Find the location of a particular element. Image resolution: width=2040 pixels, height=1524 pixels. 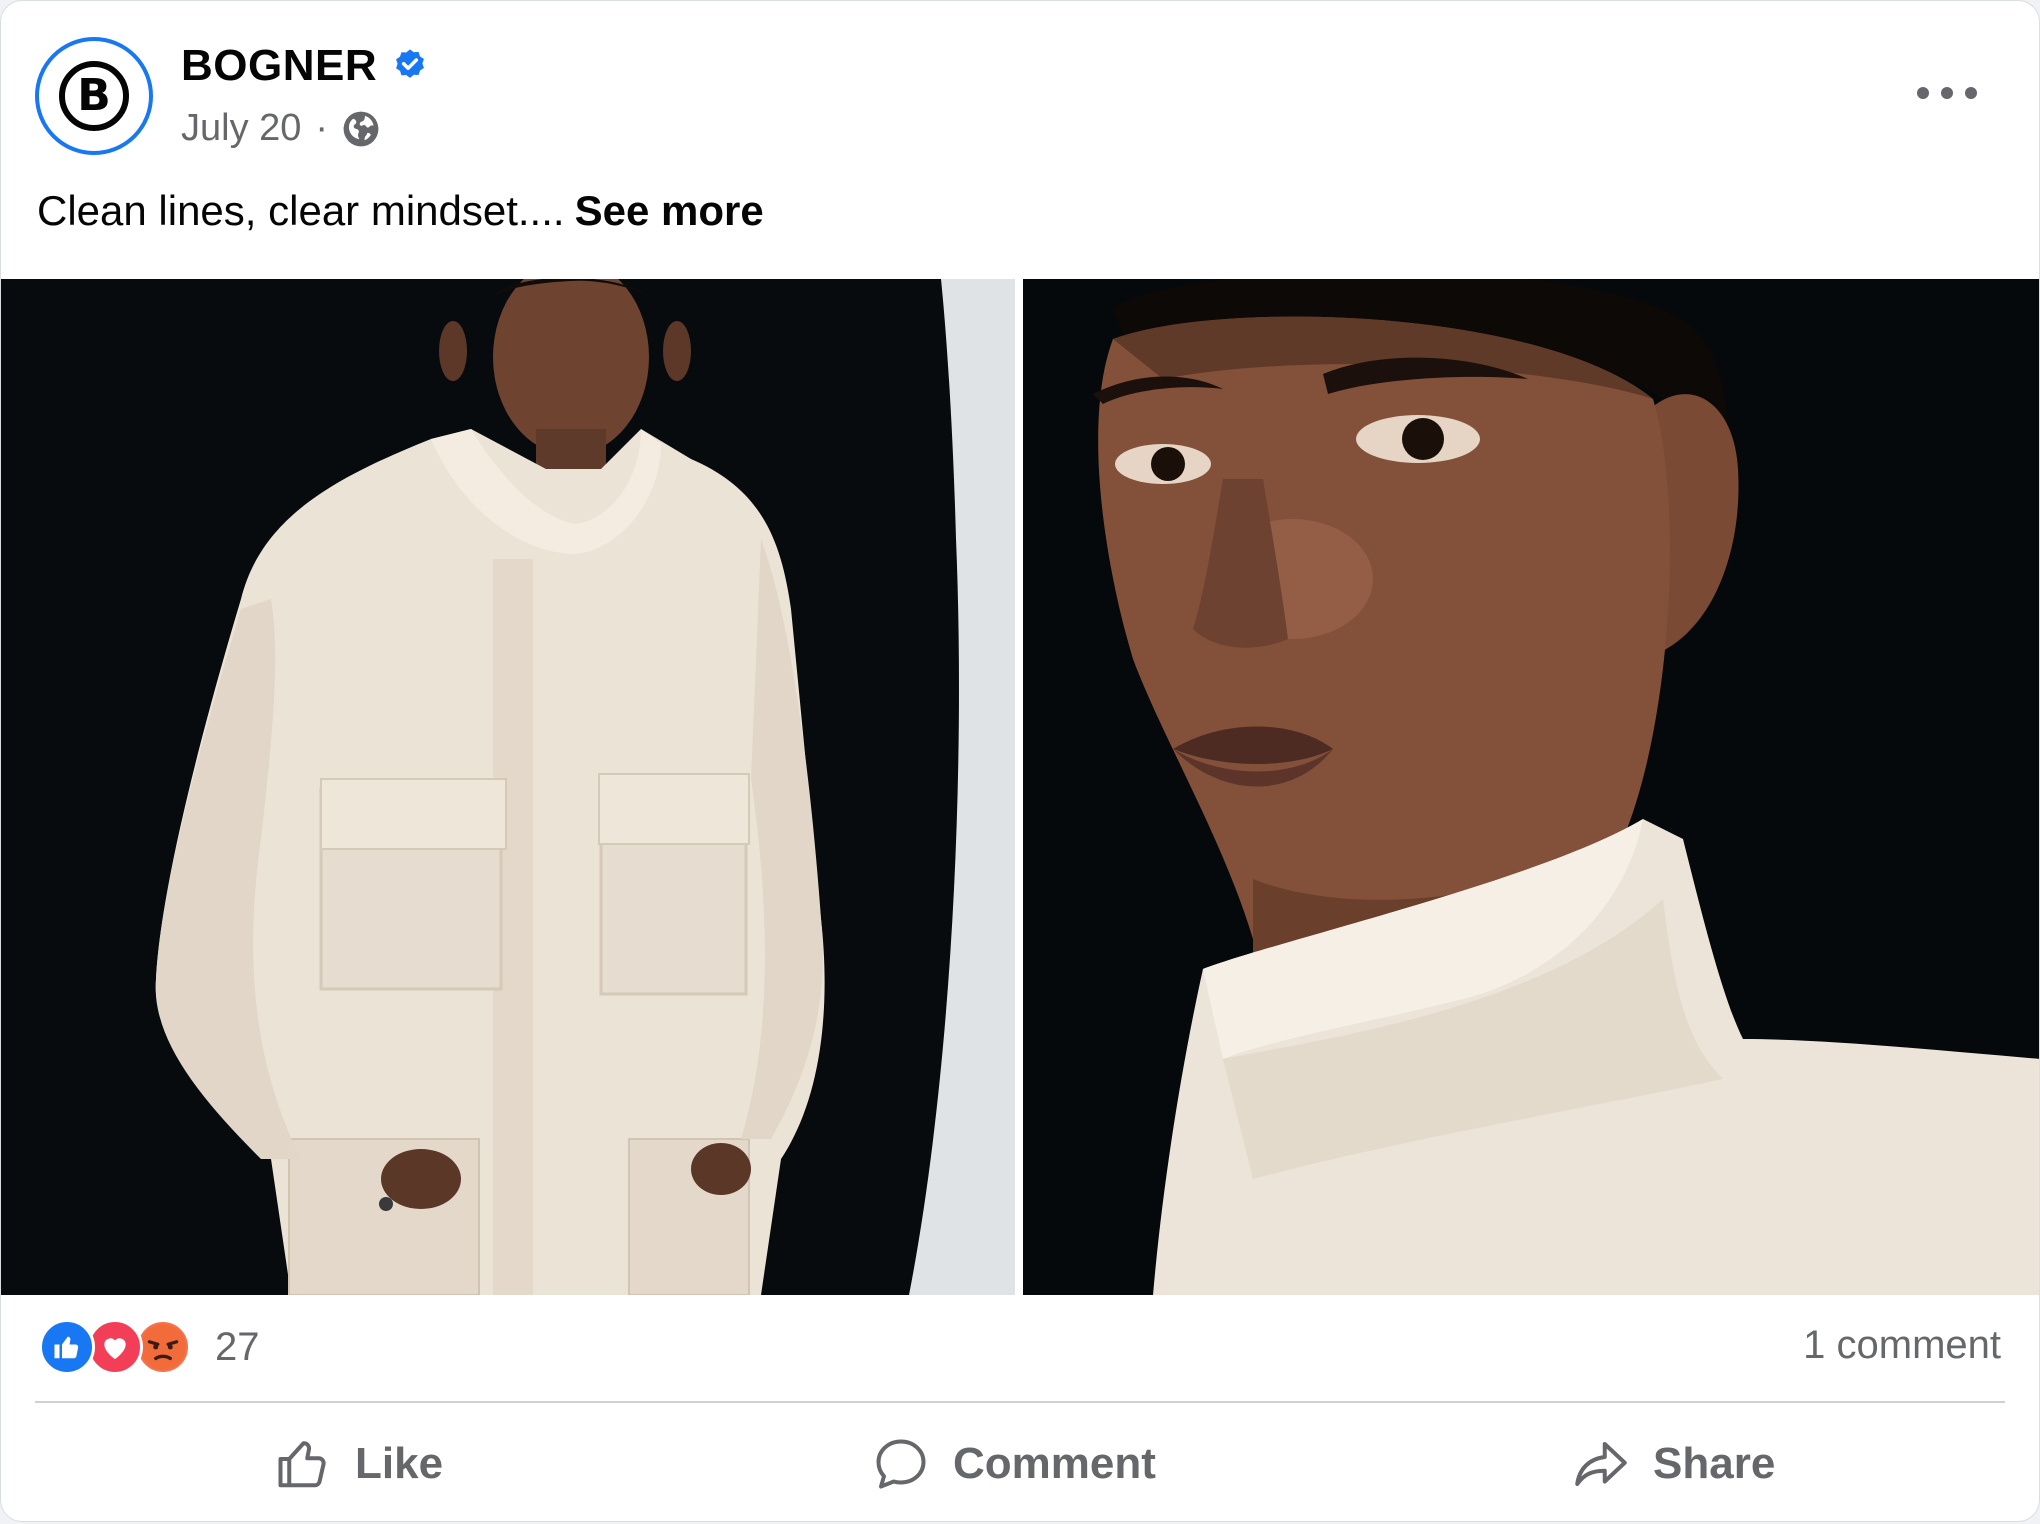

bogner-logo: B is located at coordinates (94, 96).